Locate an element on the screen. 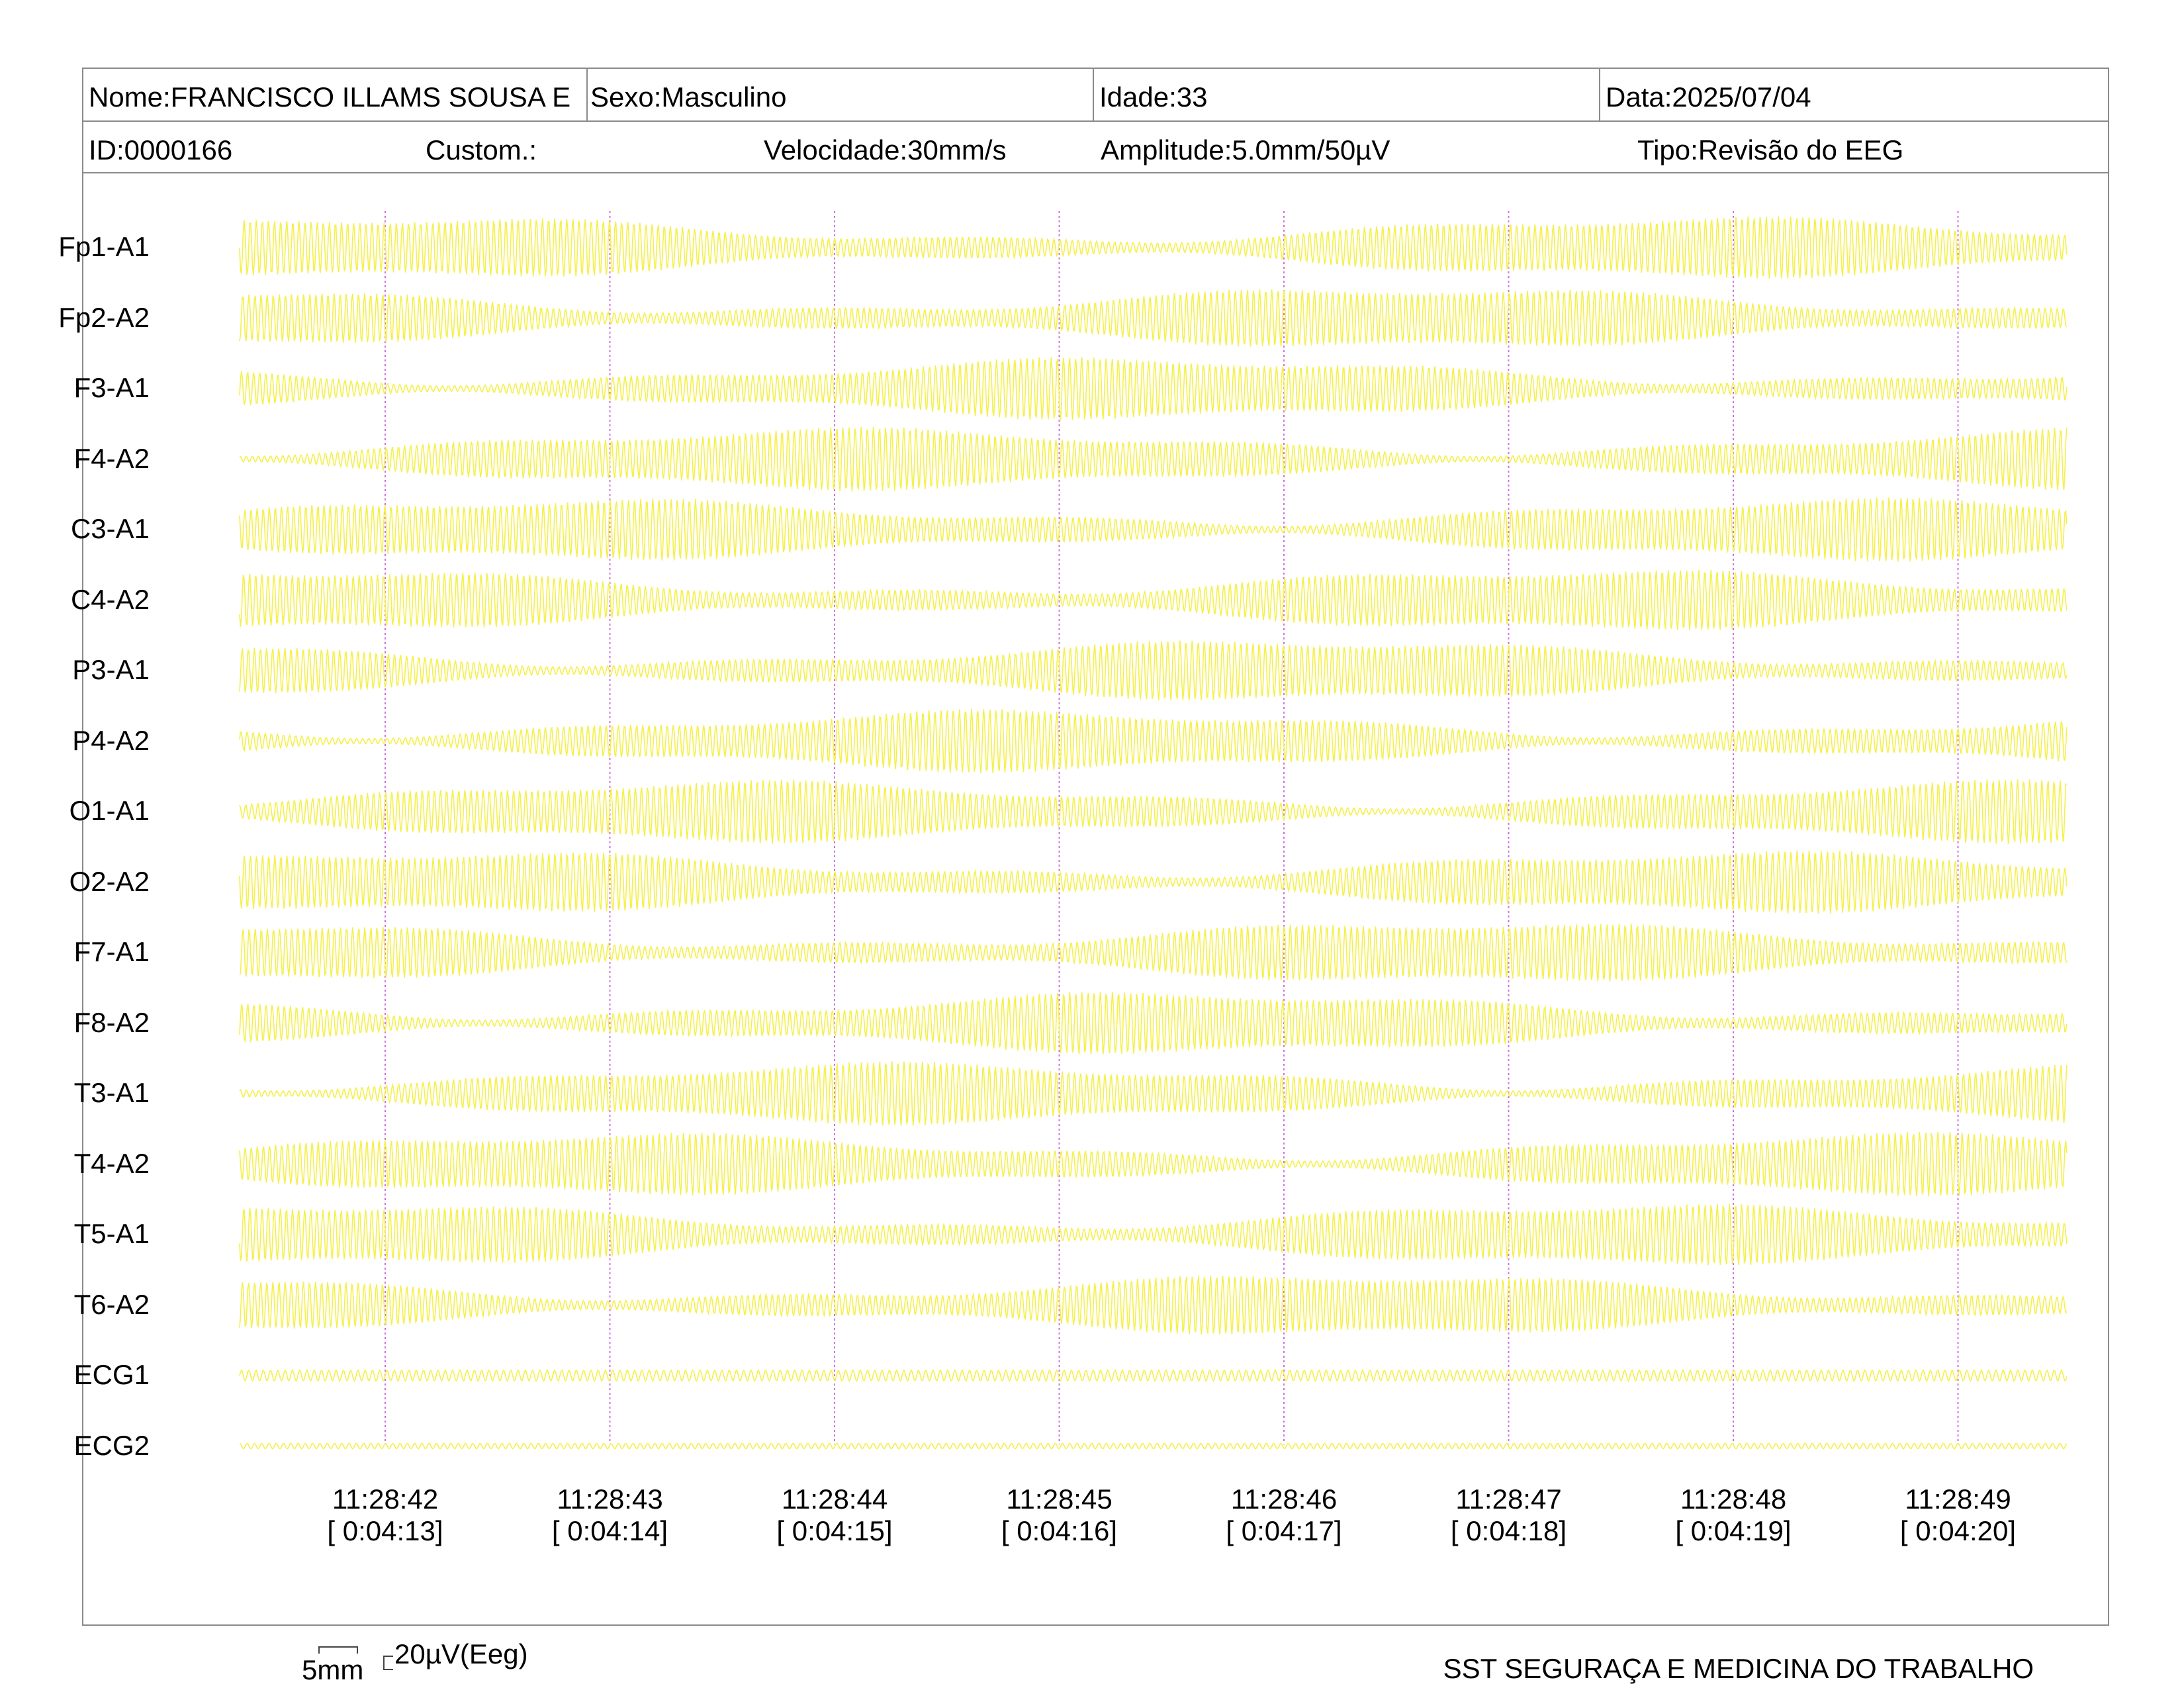 The width and height of the screenshot is (2184, 1688). scale-time-label: 5mm is located at coordinates (333, 1669).